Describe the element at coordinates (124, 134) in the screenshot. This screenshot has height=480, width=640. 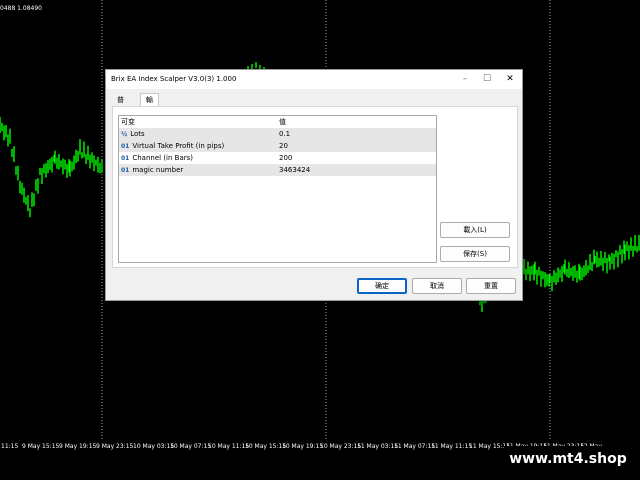
I see `fraction-type-icon: ½` at that location.